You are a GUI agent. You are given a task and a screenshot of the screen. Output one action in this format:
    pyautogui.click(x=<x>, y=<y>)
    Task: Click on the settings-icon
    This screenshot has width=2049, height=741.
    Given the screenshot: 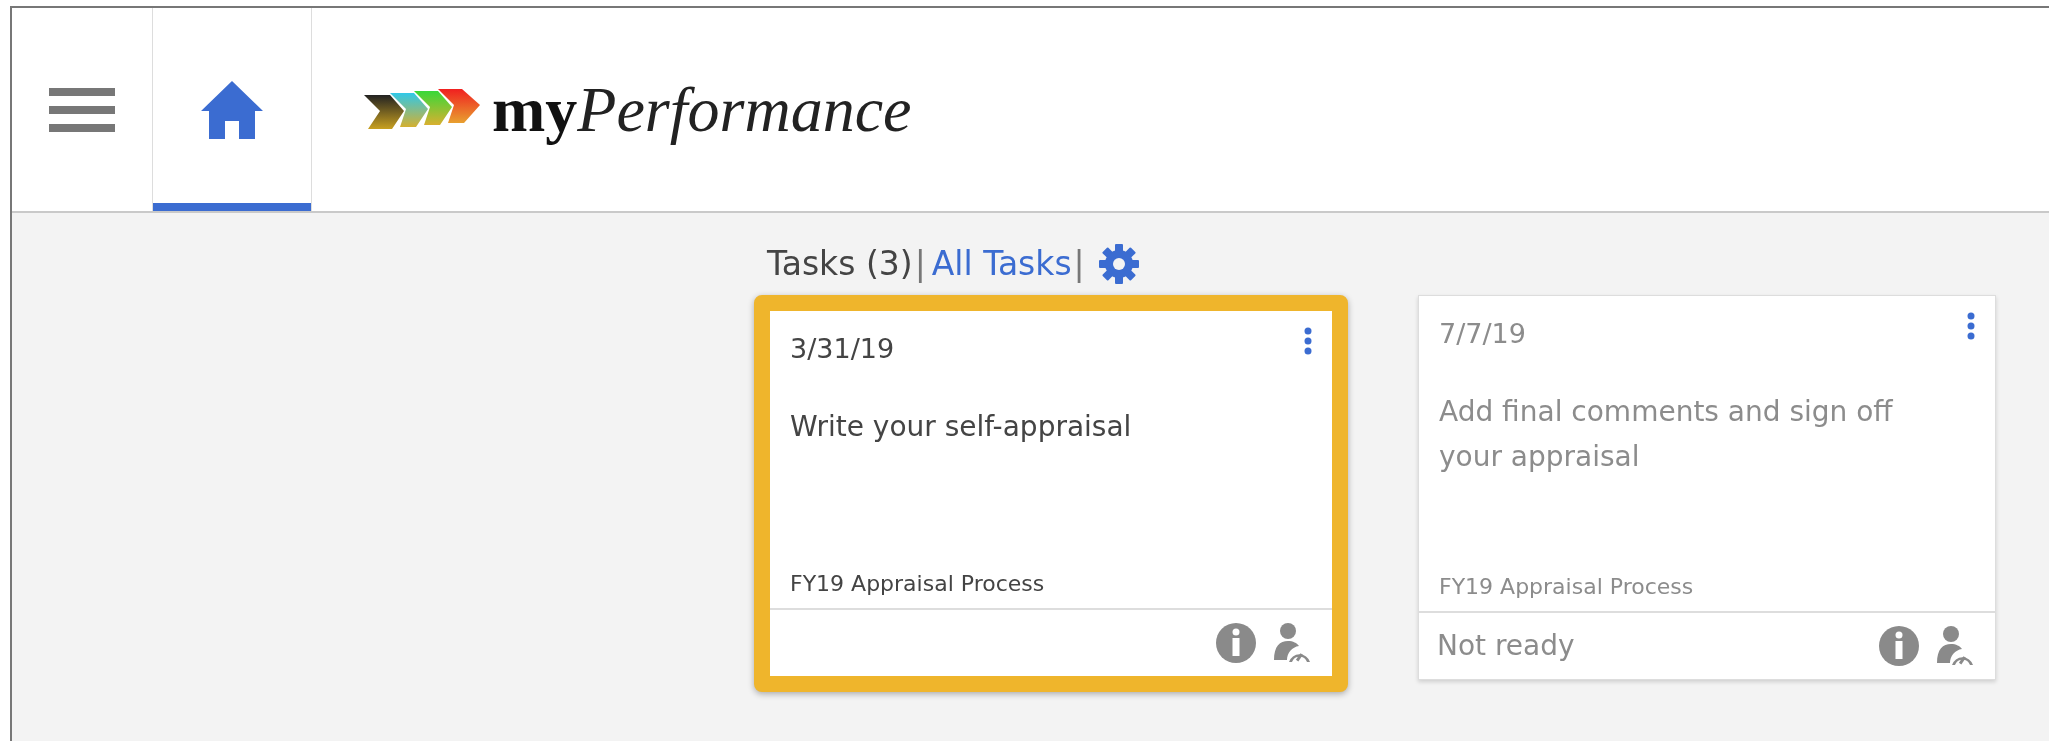 What is the action you would take?
    pyautogui.click(x=1118, y=263)
    